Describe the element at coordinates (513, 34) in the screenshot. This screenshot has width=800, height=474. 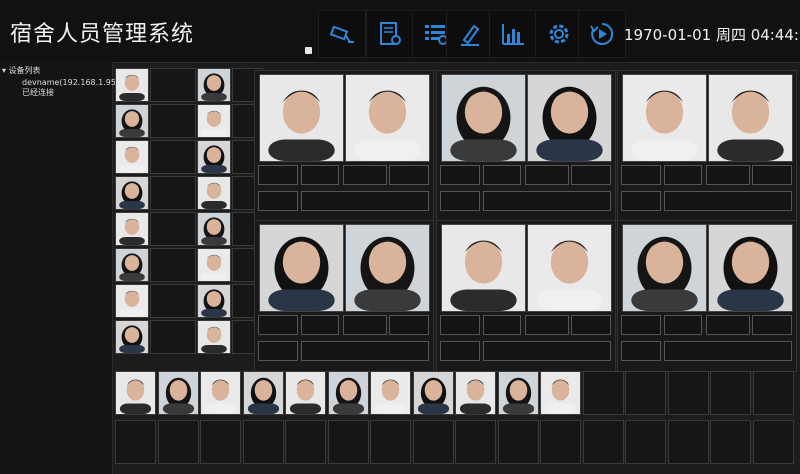
I see `statistics-button` at that location.